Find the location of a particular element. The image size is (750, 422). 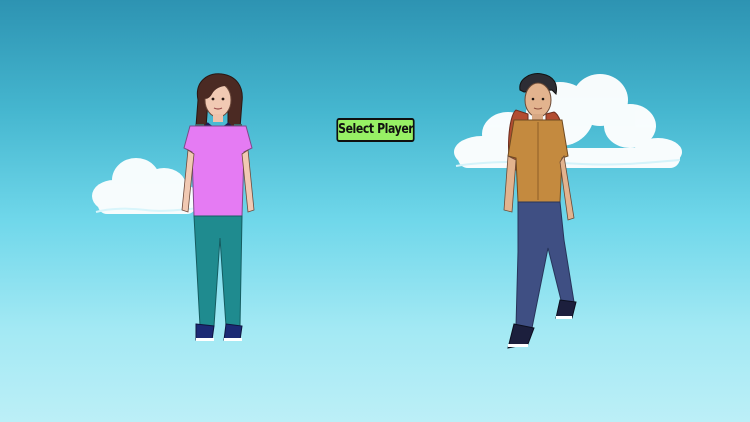

player-girl is located at coordinates (218, 208).